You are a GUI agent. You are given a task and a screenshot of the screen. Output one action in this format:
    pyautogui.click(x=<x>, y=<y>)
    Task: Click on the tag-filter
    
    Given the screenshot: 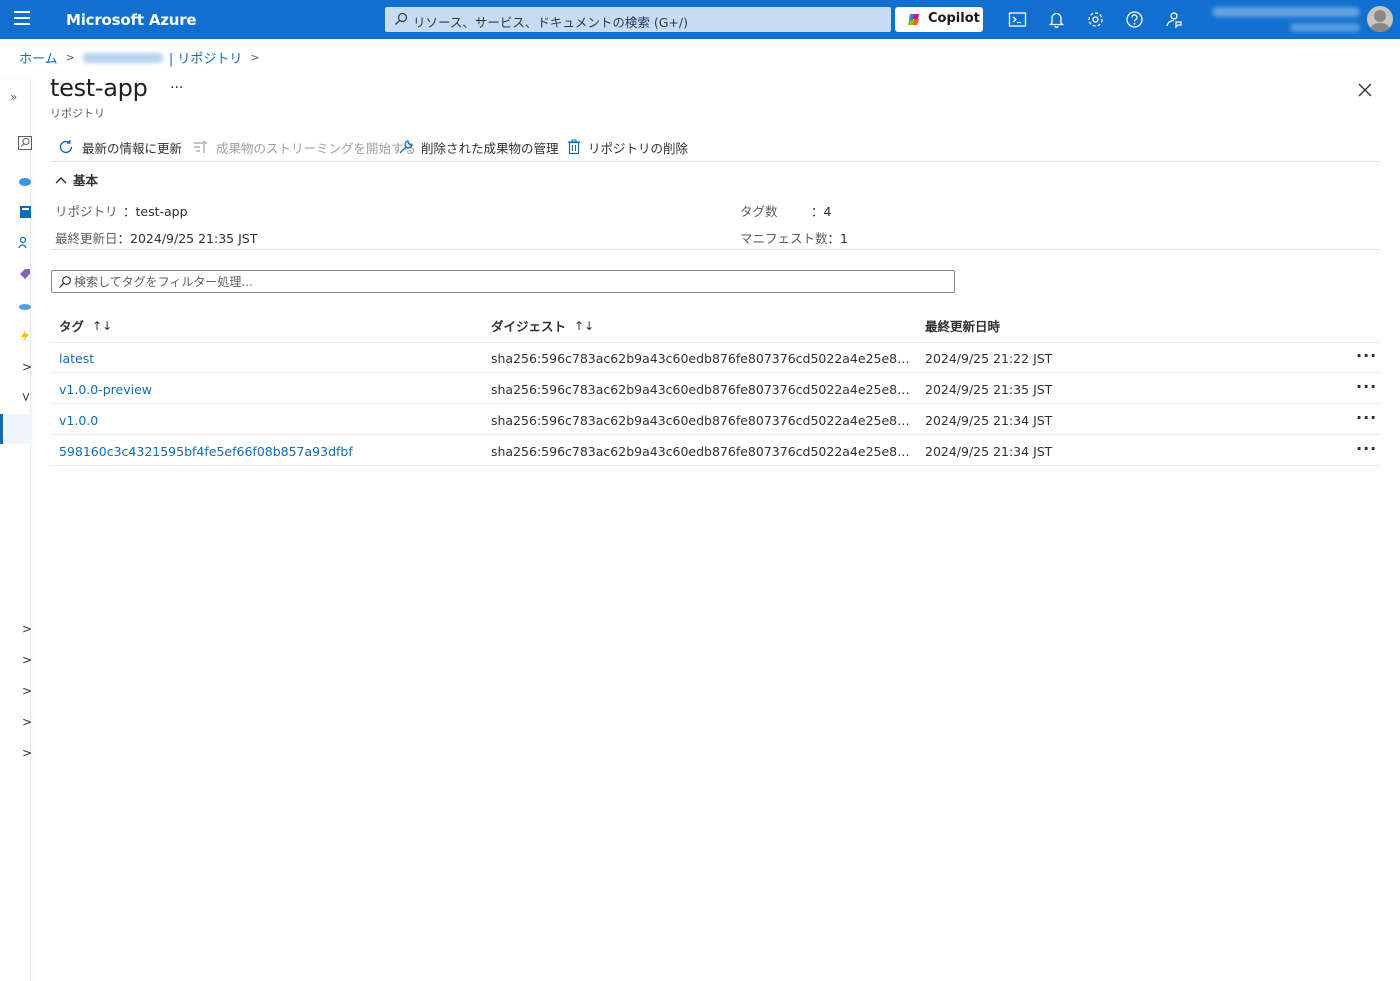 What is the action you would take?
    pyautogui.click(x=503, y=281)
    